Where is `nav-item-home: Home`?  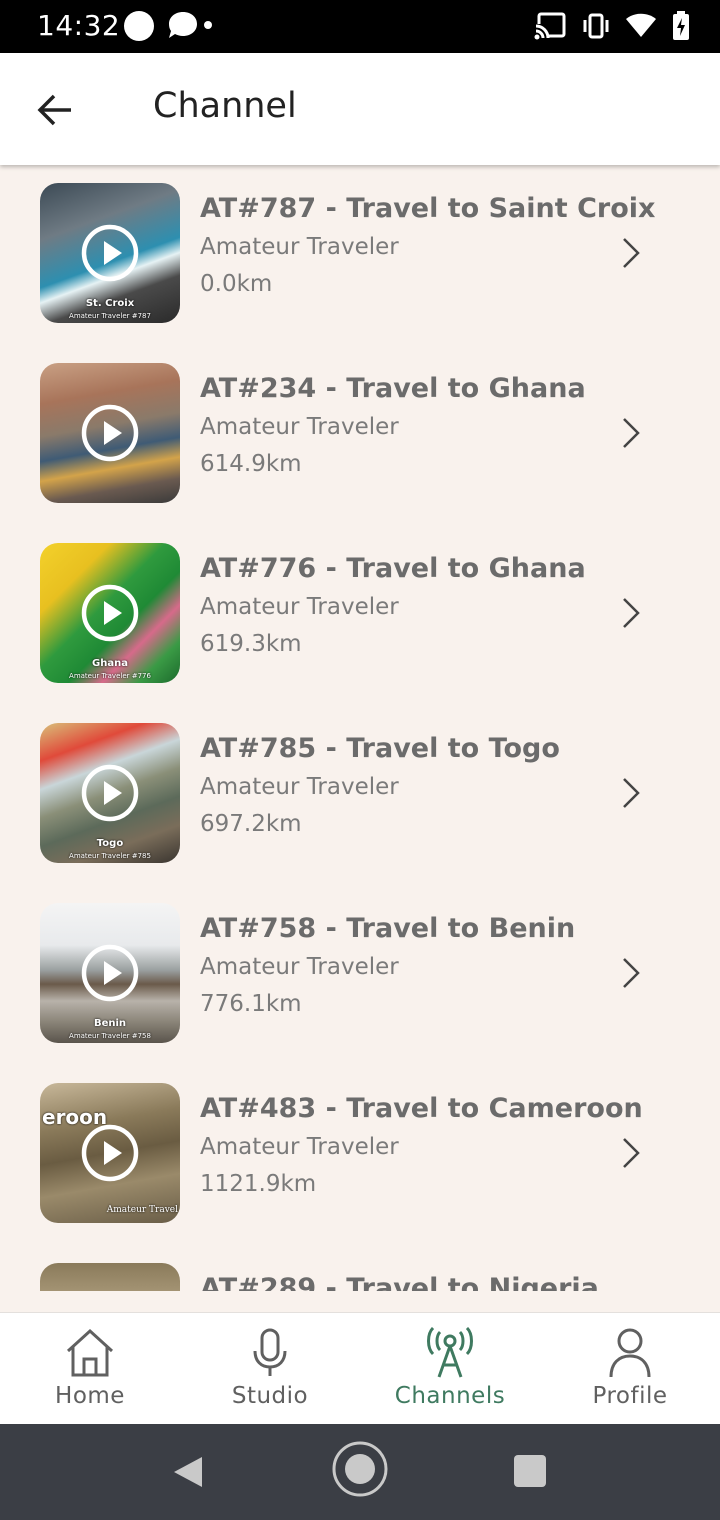
nav-item-home: Home is located at coordinates (90, 1369).